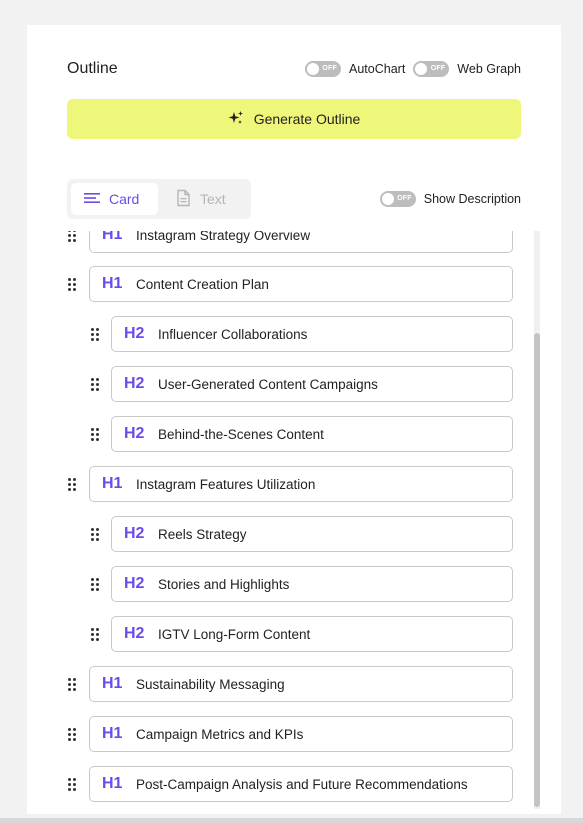  Describe the element at coordinates (312, 534) in the screenshot. I see `outline-card: H2 Reels Strategy` at that location.